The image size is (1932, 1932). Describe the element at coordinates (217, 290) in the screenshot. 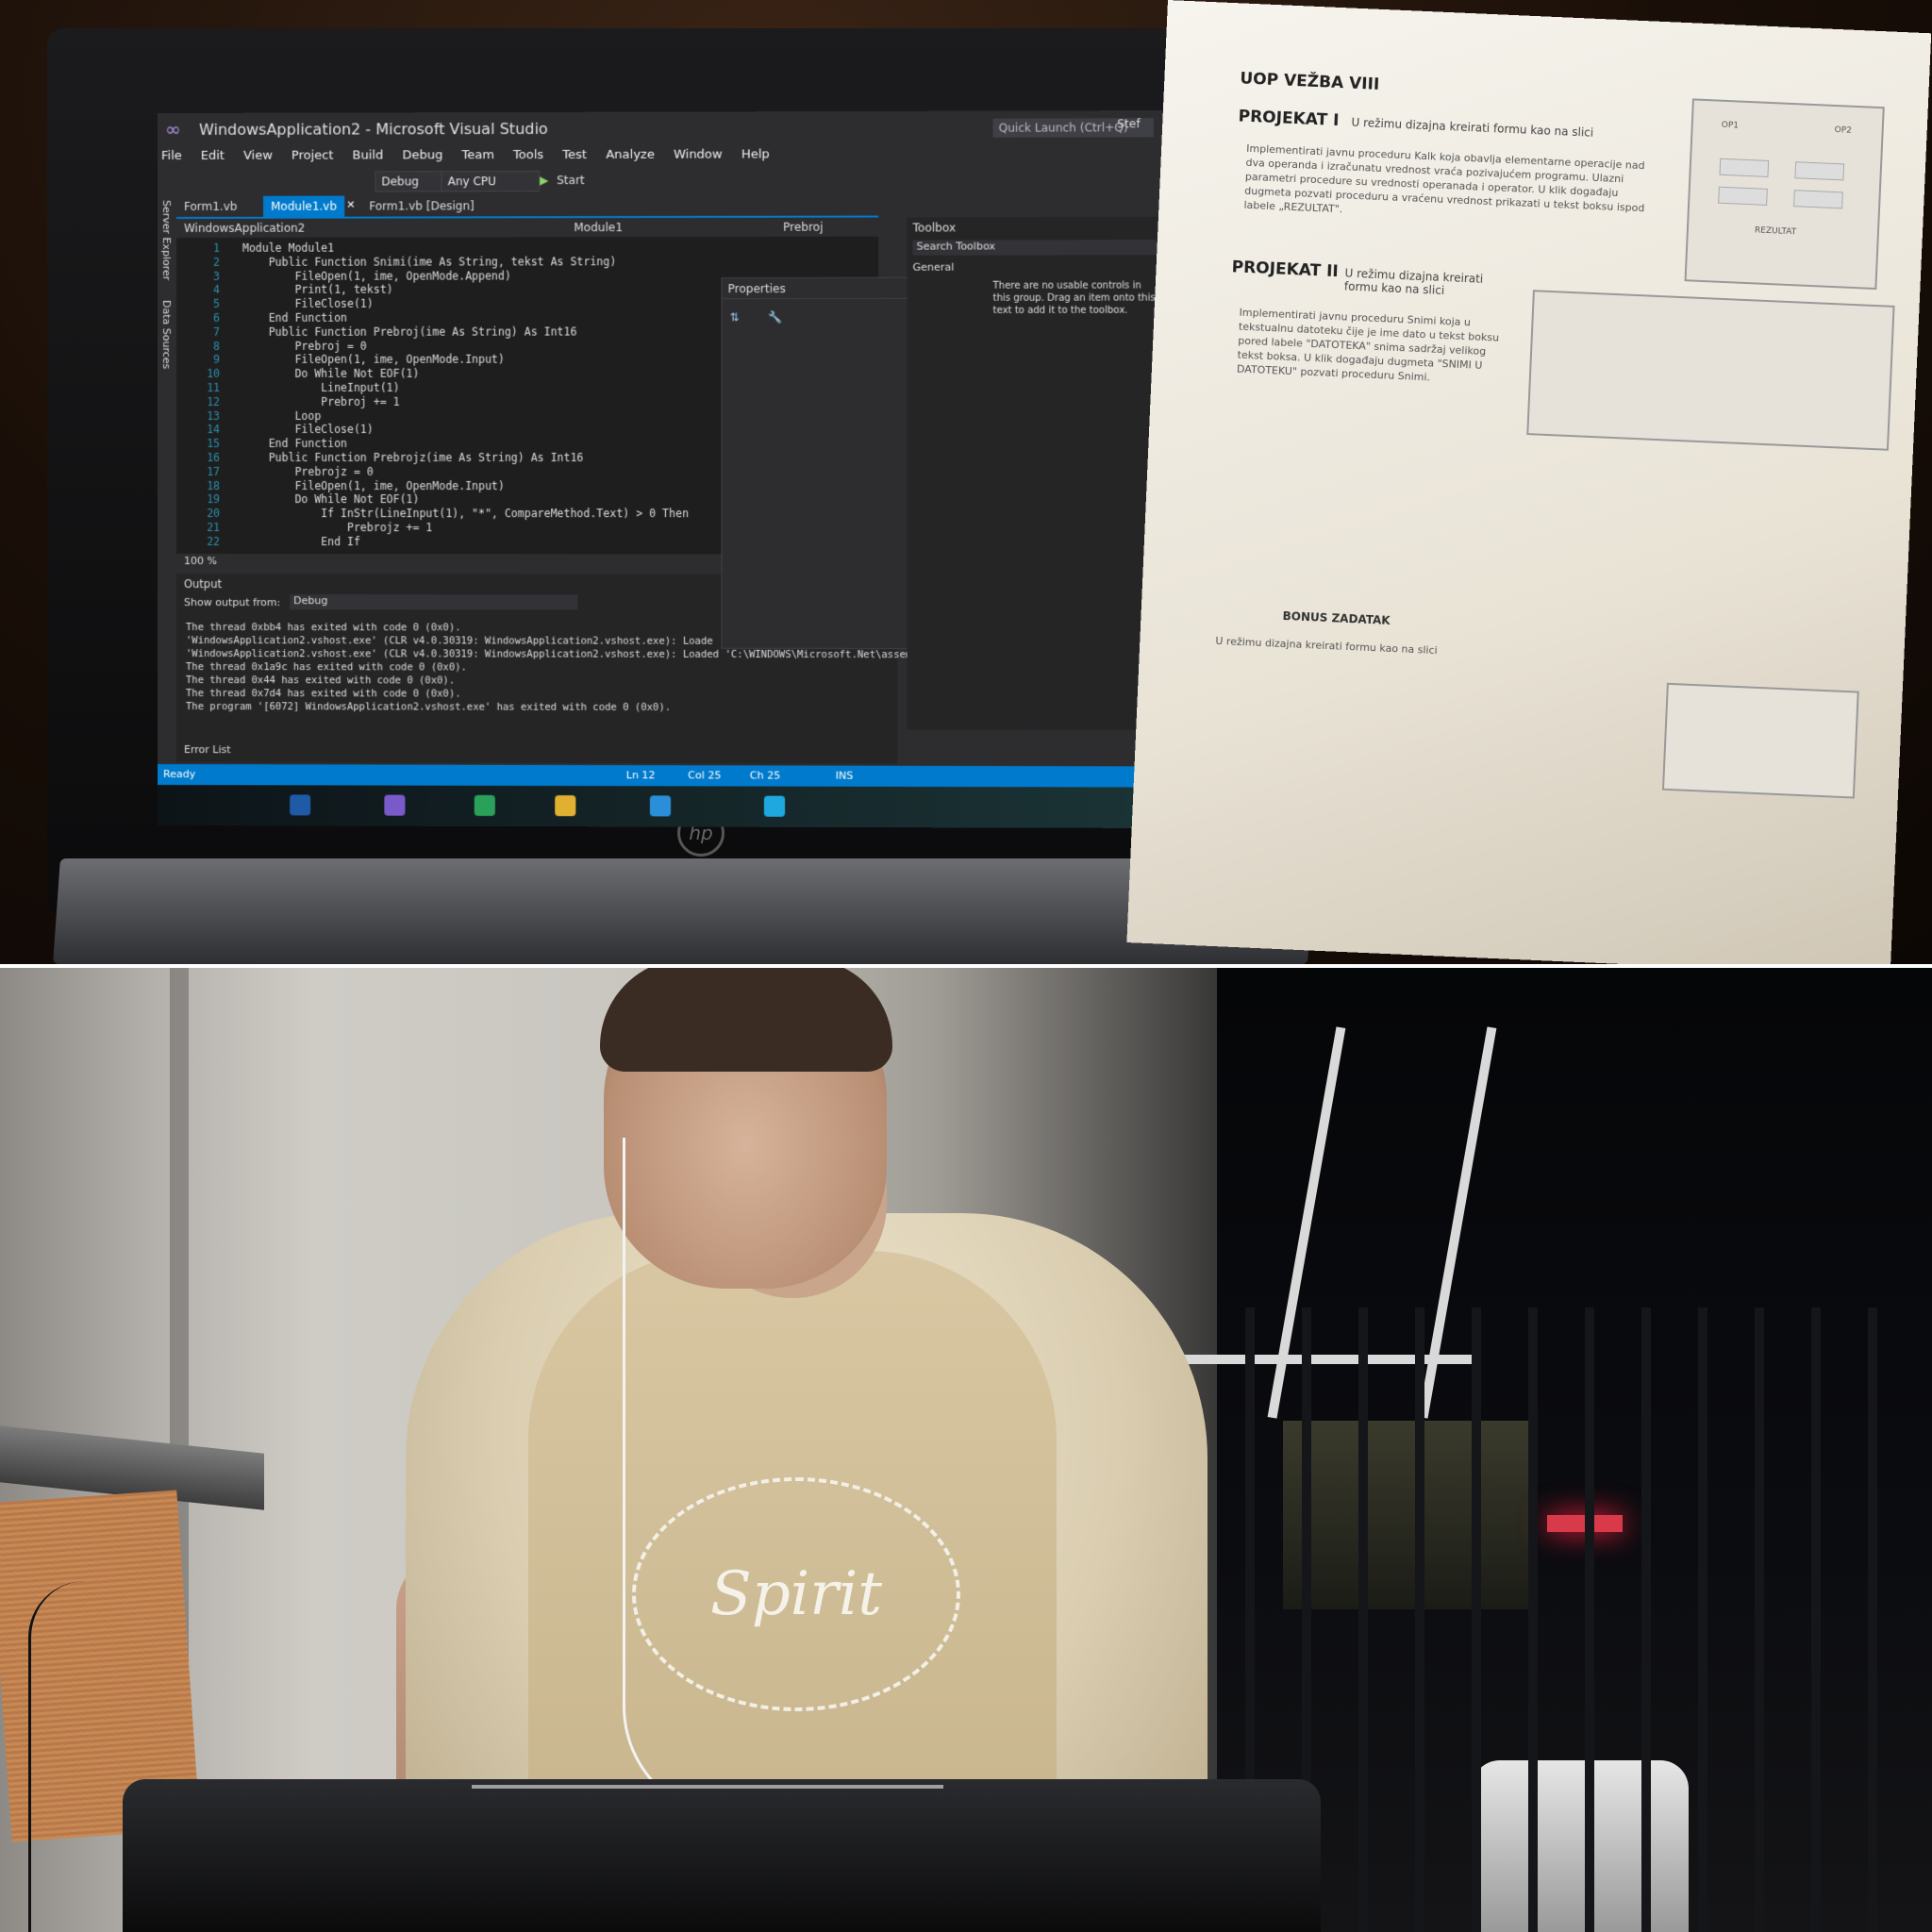

I see `line-number: 4` at that location.